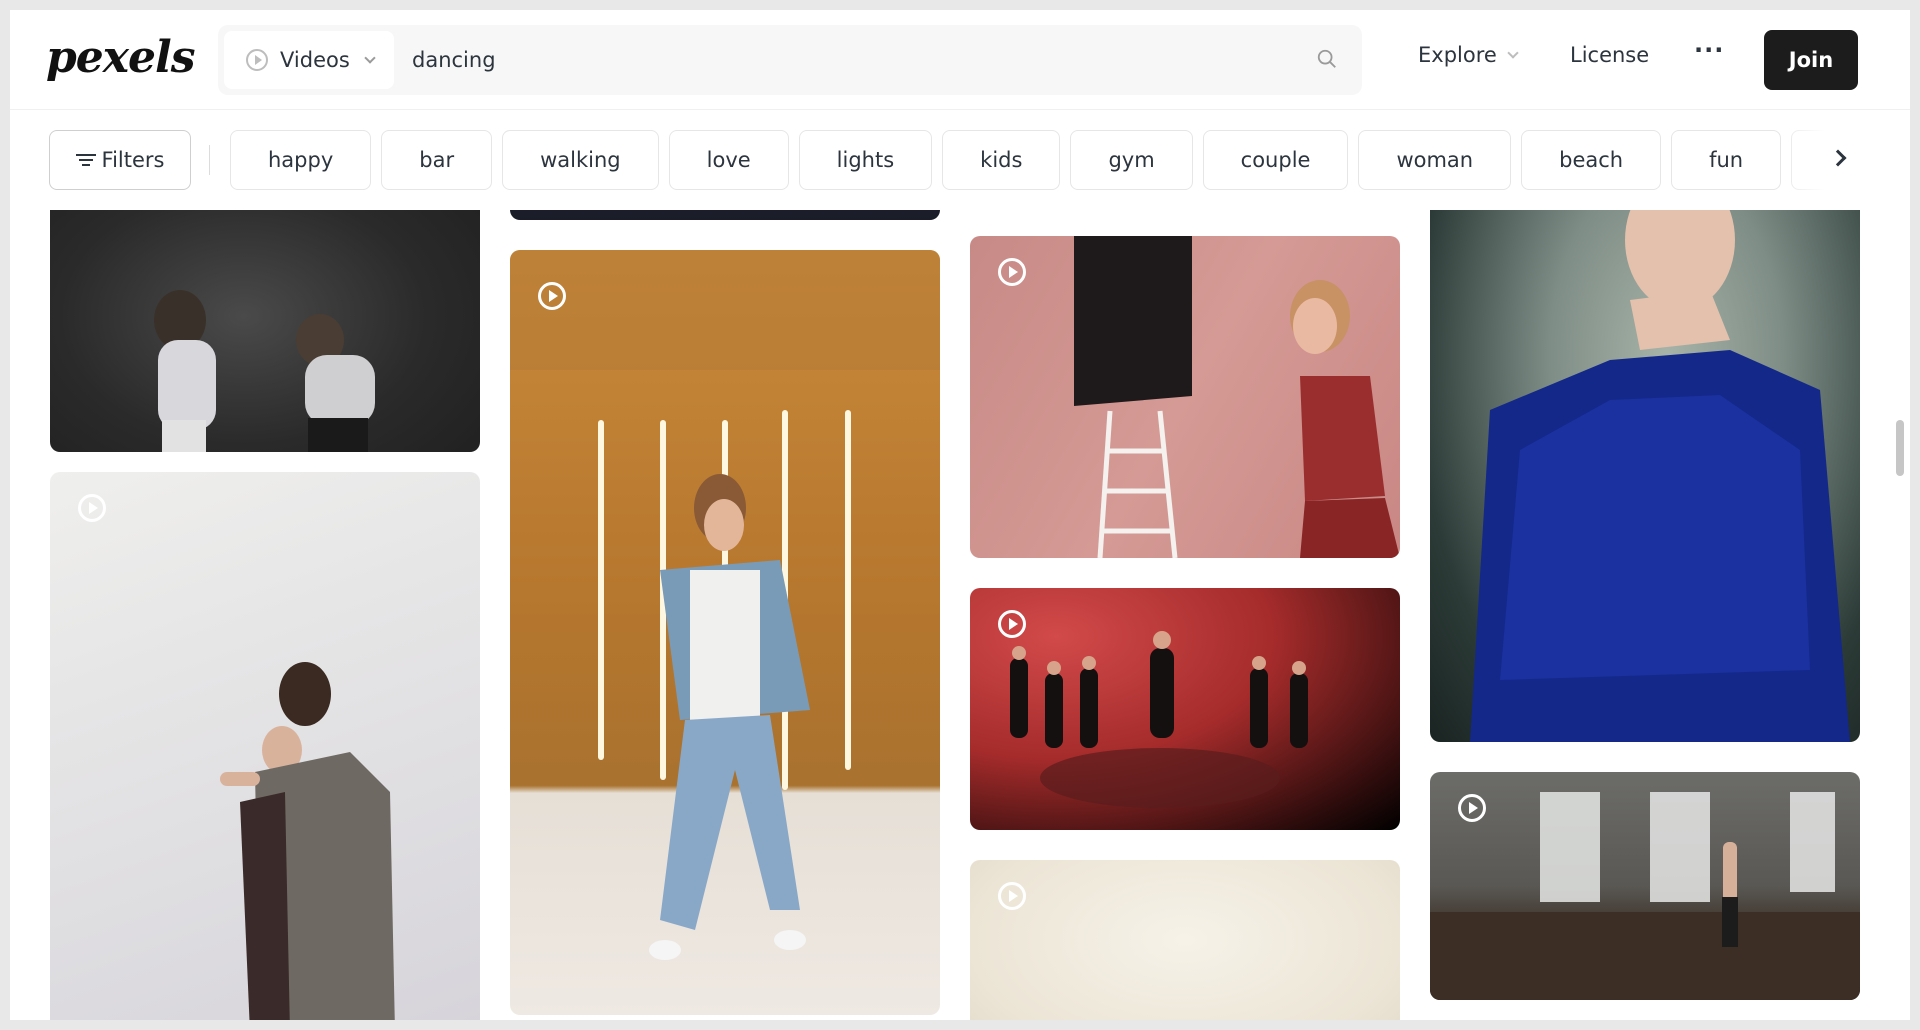 This screenshot has width=1920, height=1030. What do you see at coordinates (1457, 55) in the screenshot?
I see `explore-label: Explore` at bounding box center [1457, 55].